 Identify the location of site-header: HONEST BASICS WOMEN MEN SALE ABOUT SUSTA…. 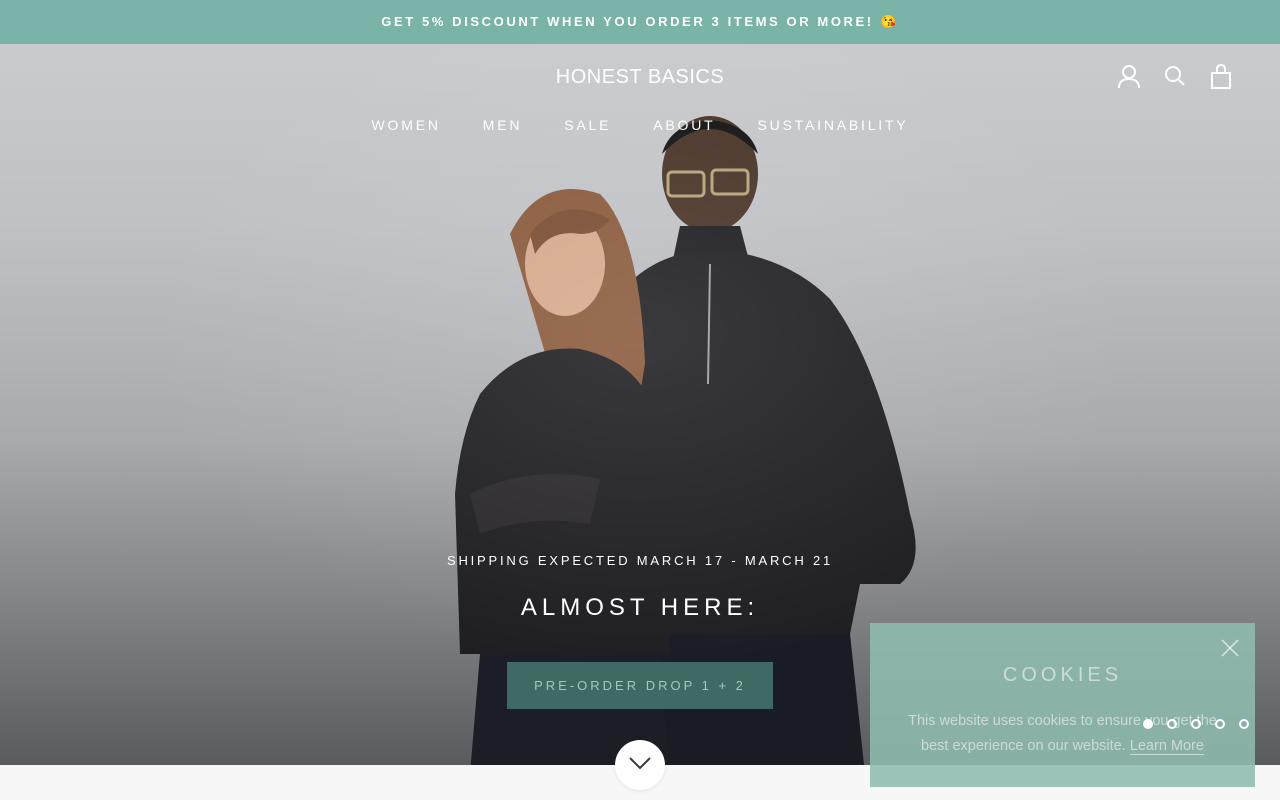
(640, 94).